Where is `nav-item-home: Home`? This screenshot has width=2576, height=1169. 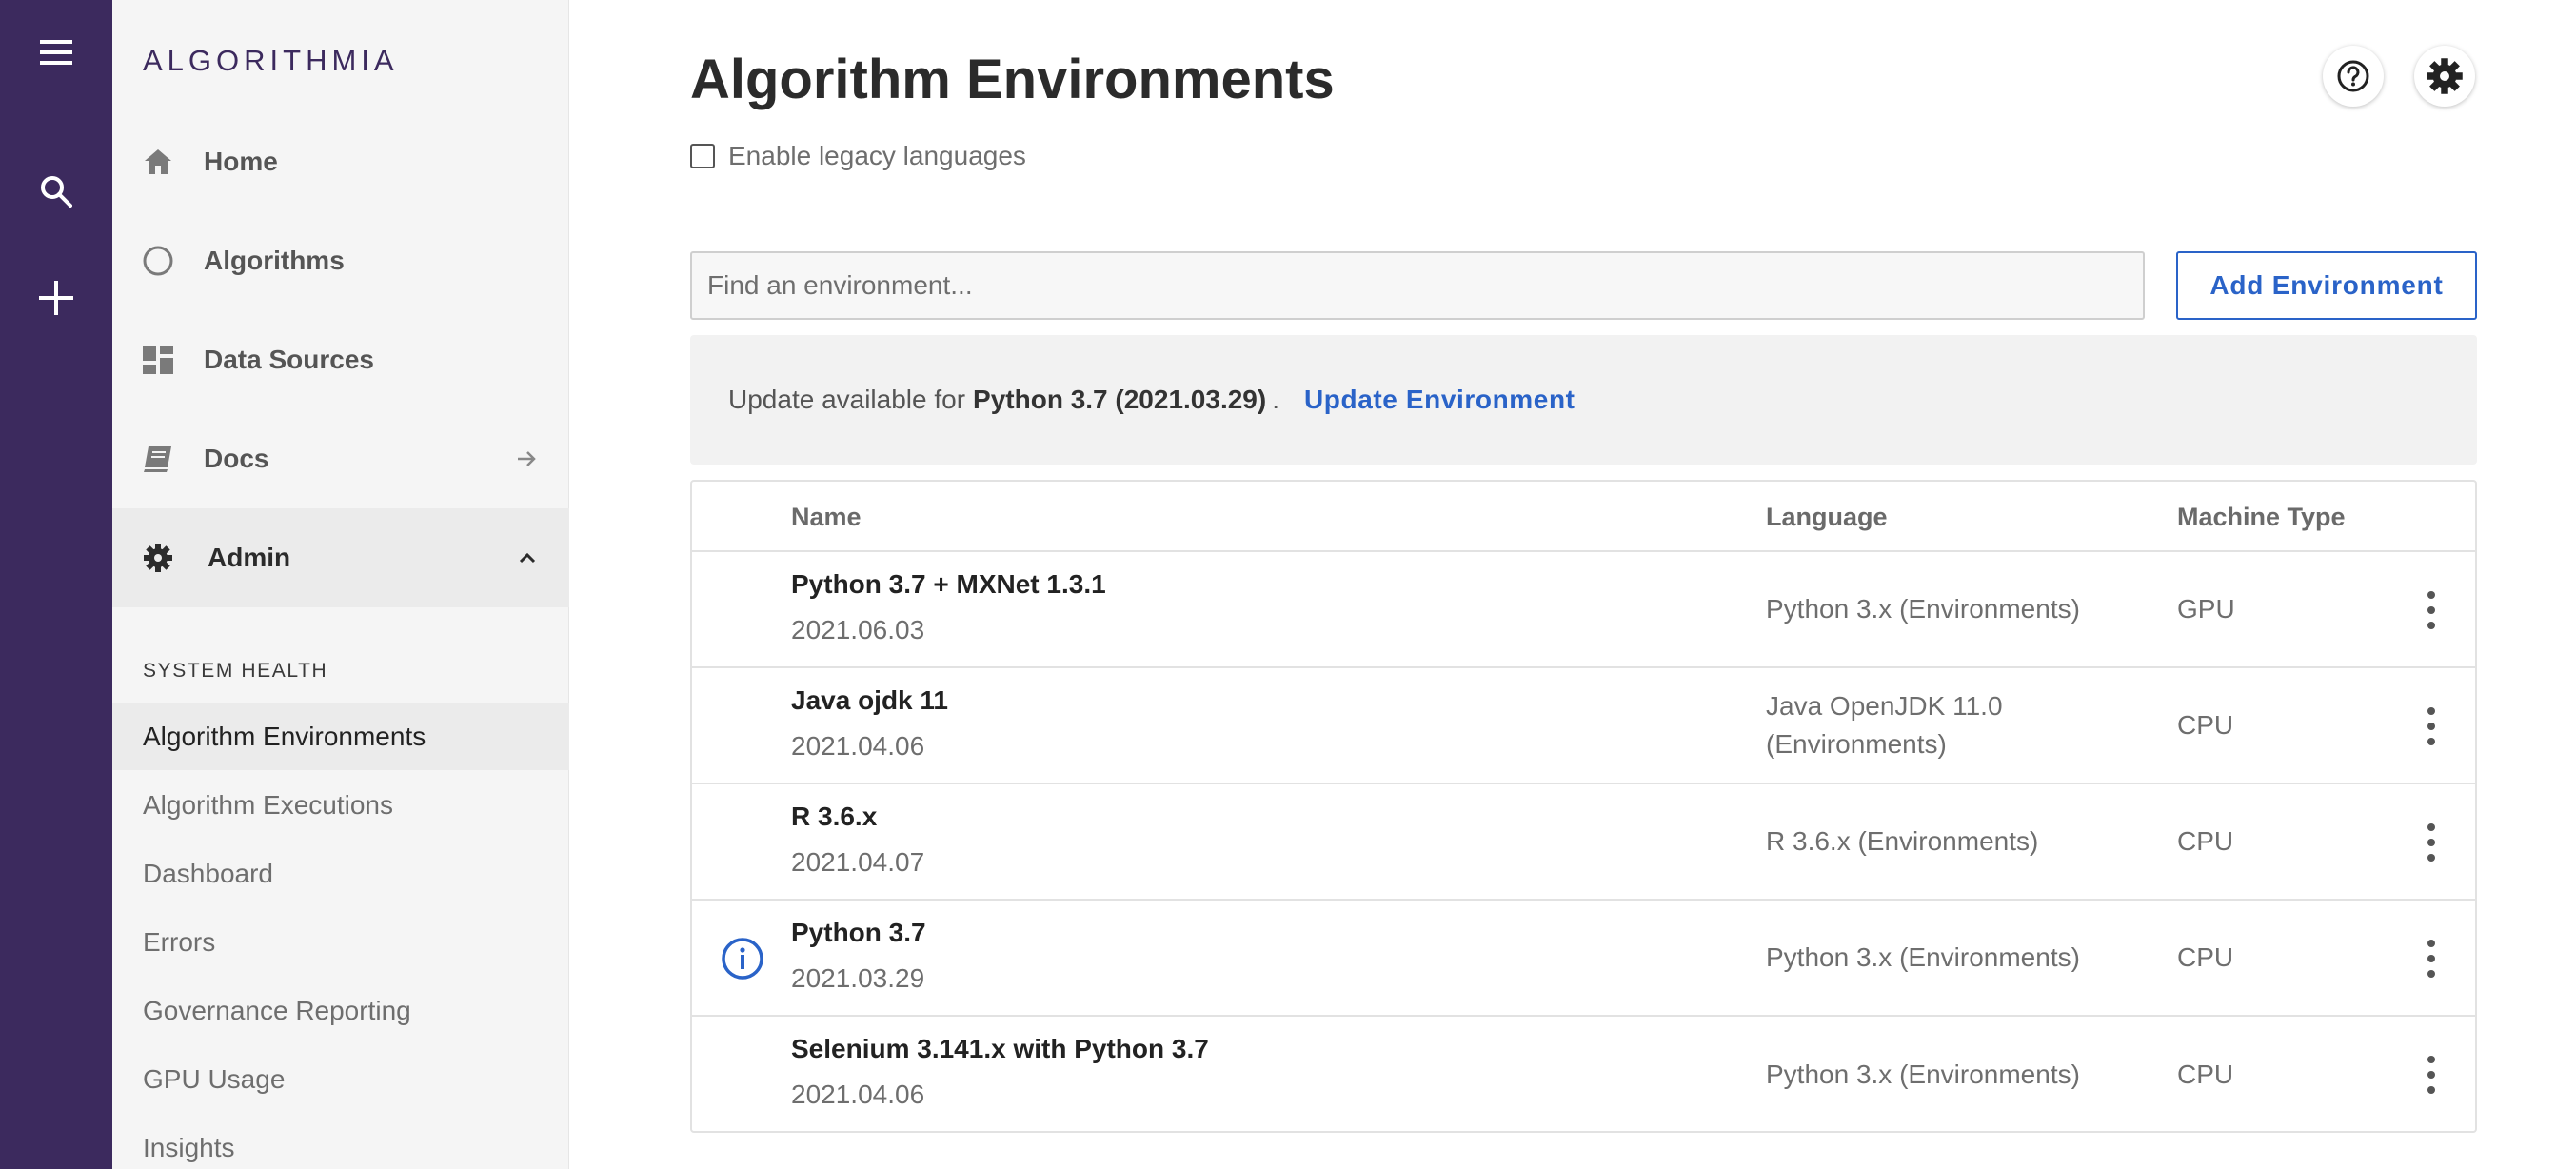
nav-item-home: Home is located at coordinates (341, 161).